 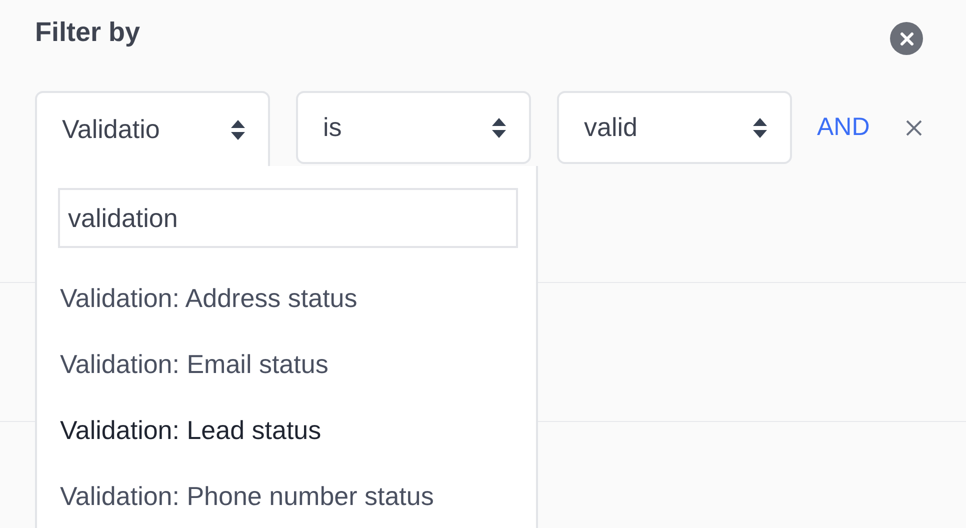 What do you see at coordinates (152, 128) in the screenshot?
I see `filter-select: Validatio` at bounding box center [152, 128].